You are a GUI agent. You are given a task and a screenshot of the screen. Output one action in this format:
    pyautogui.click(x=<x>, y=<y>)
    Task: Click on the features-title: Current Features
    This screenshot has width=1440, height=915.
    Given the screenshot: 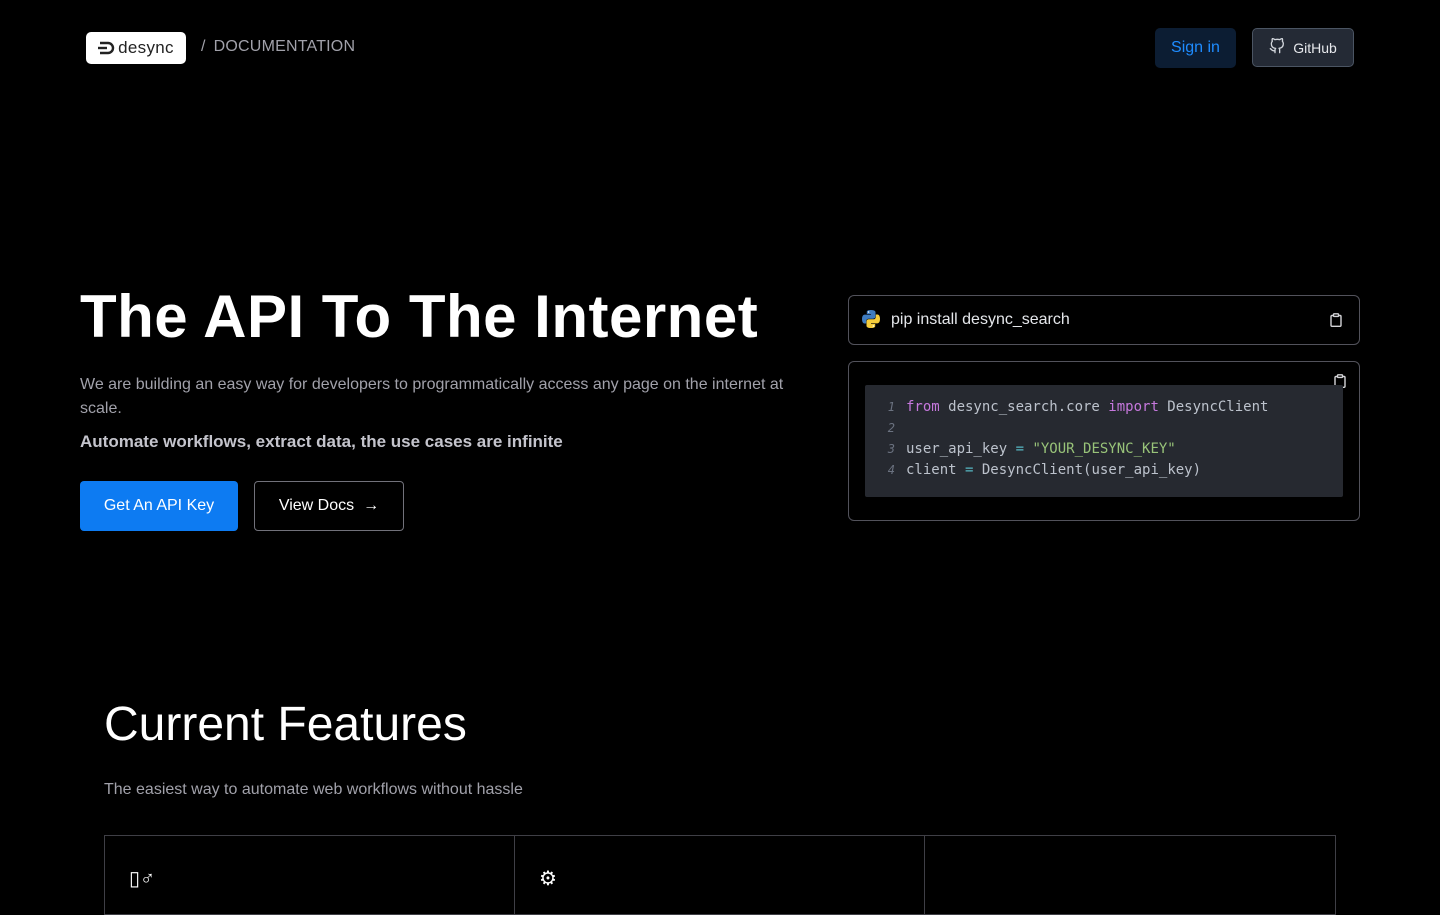 What is the action you would take?
    pyautogui.click(x=285, y=724)
    